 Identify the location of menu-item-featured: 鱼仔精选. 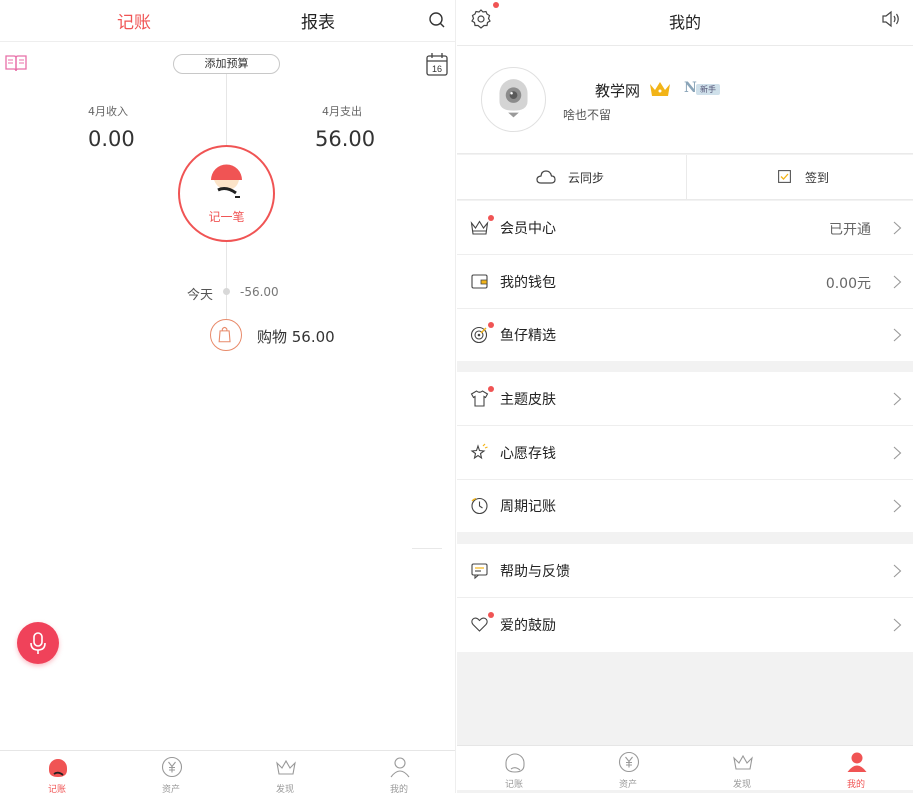
(685, 335).